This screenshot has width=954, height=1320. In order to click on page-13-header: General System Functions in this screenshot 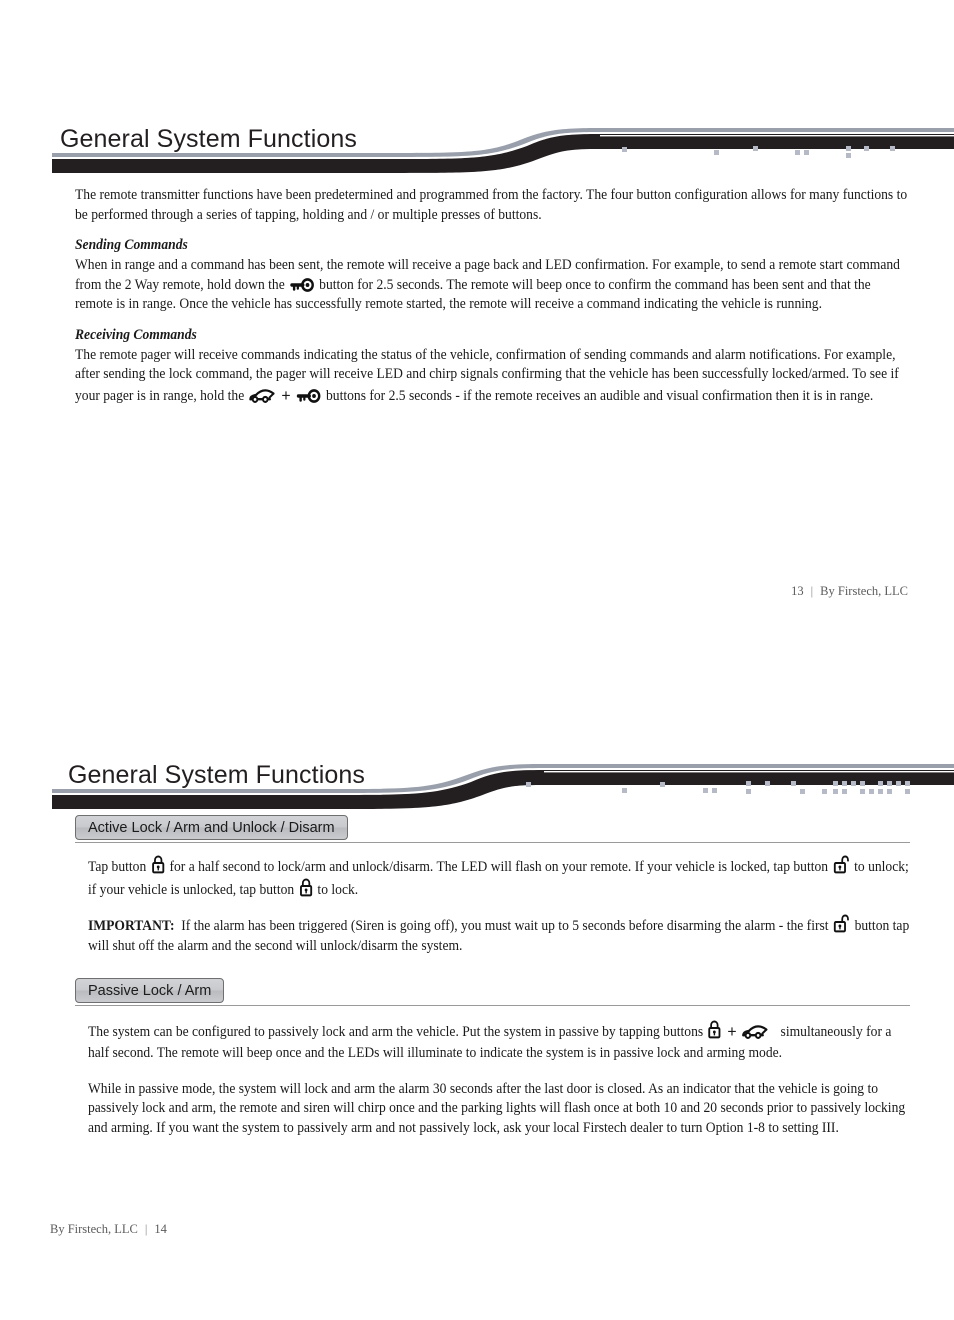, I will do `click(477, 142)`.